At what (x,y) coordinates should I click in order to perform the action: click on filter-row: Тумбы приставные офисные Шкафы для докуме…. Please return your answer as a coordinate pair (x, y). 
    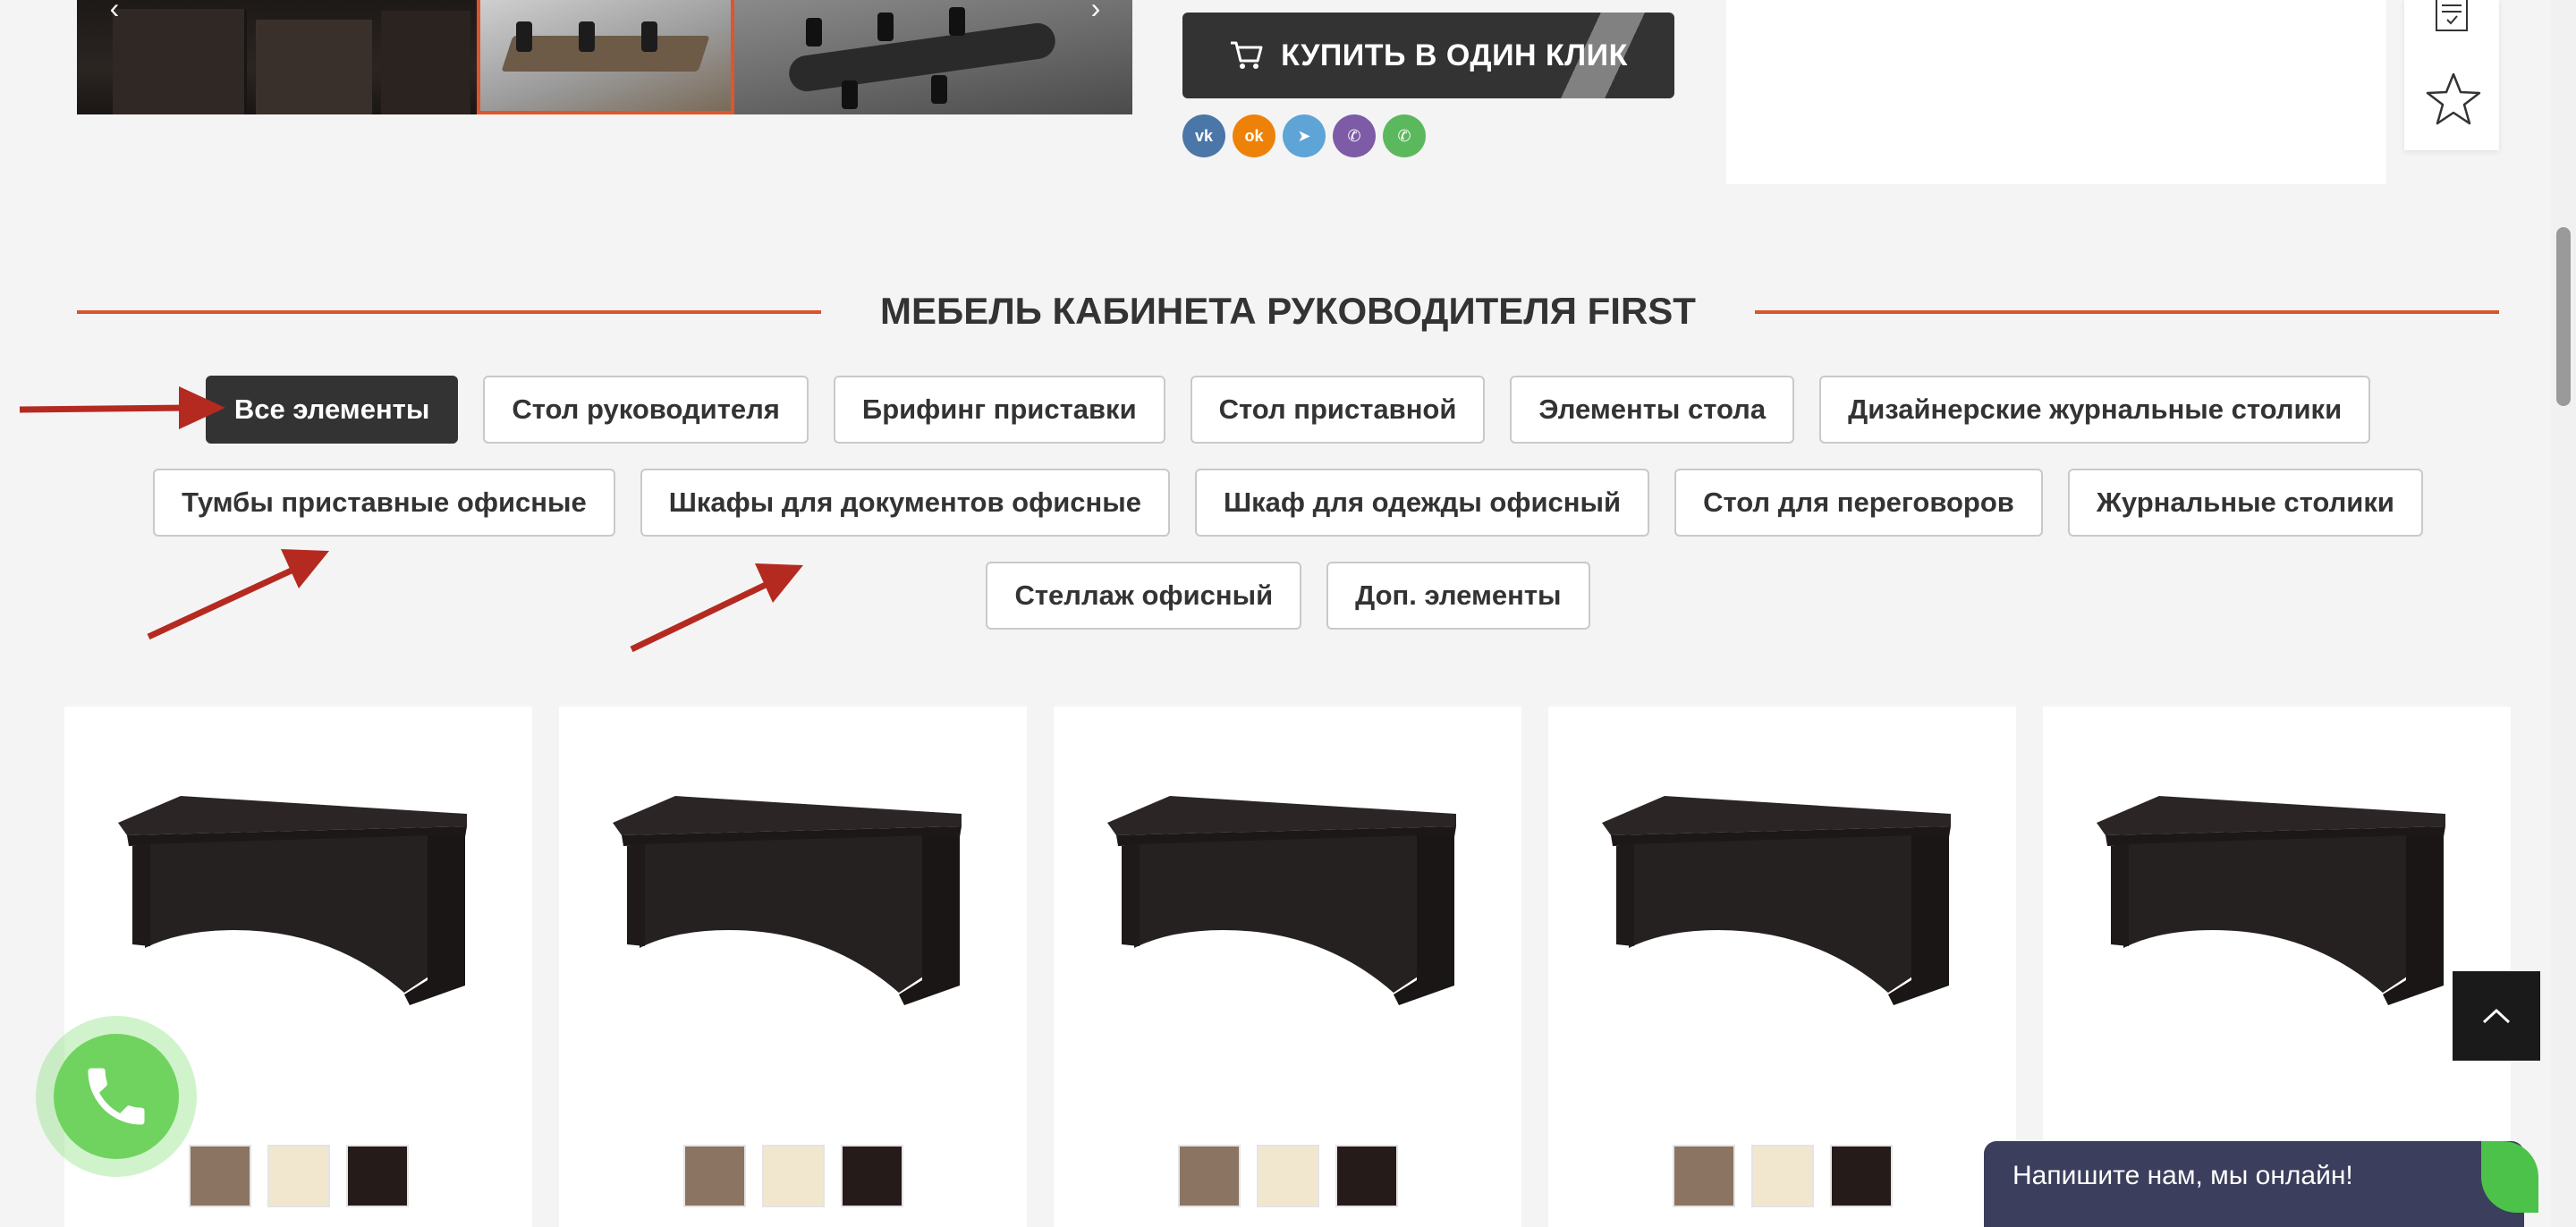
    Looking at the image, I should click on (1288, 503).